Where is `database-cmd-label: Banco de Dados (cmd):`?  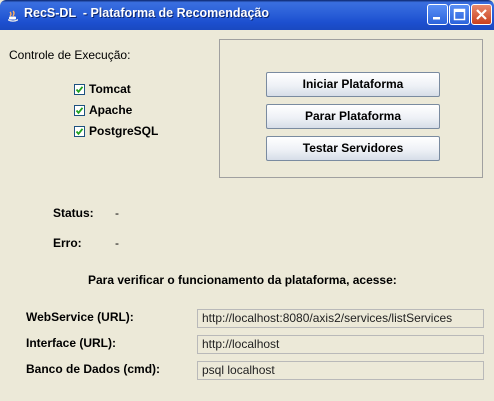 database-cmd-label: Banco de Dados (cmd): is located at coordinates (93, 369).